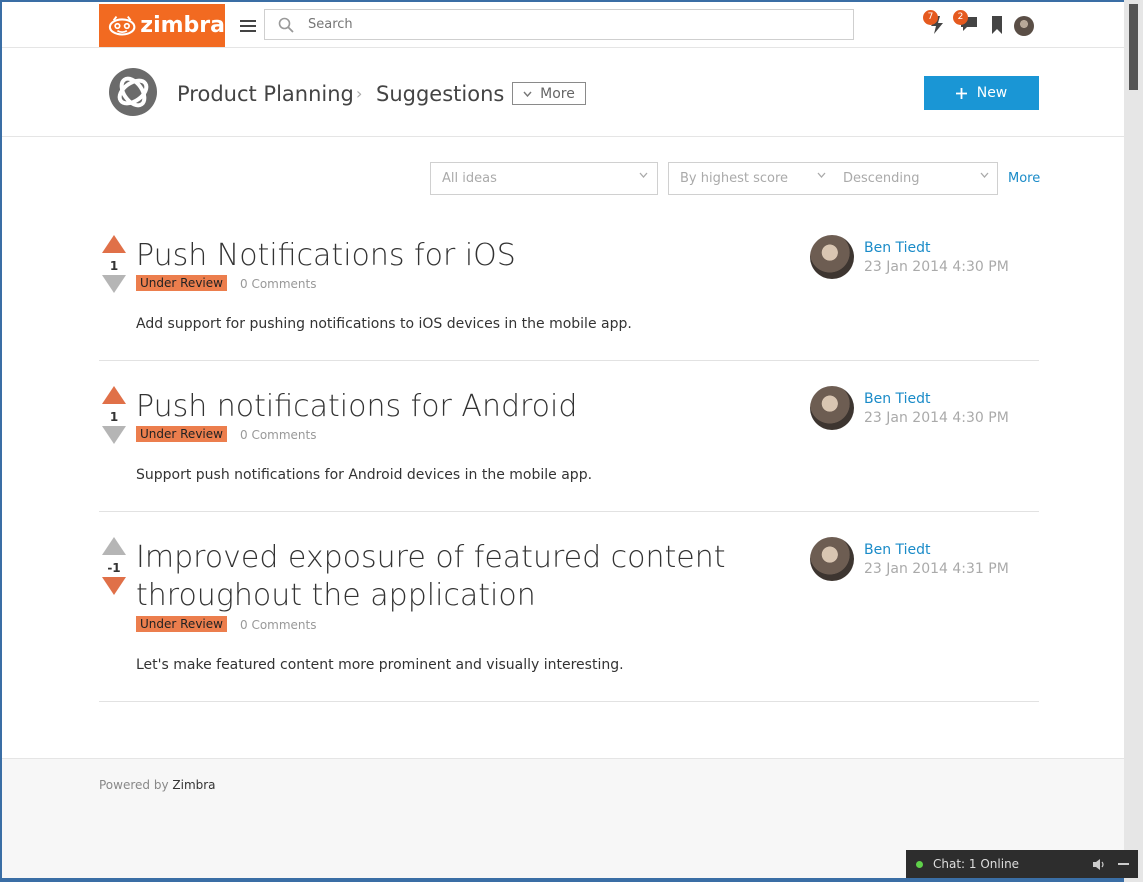  I want to click on idea-date: 23 Jan 2014 4:31 PM, so click(936, 569).